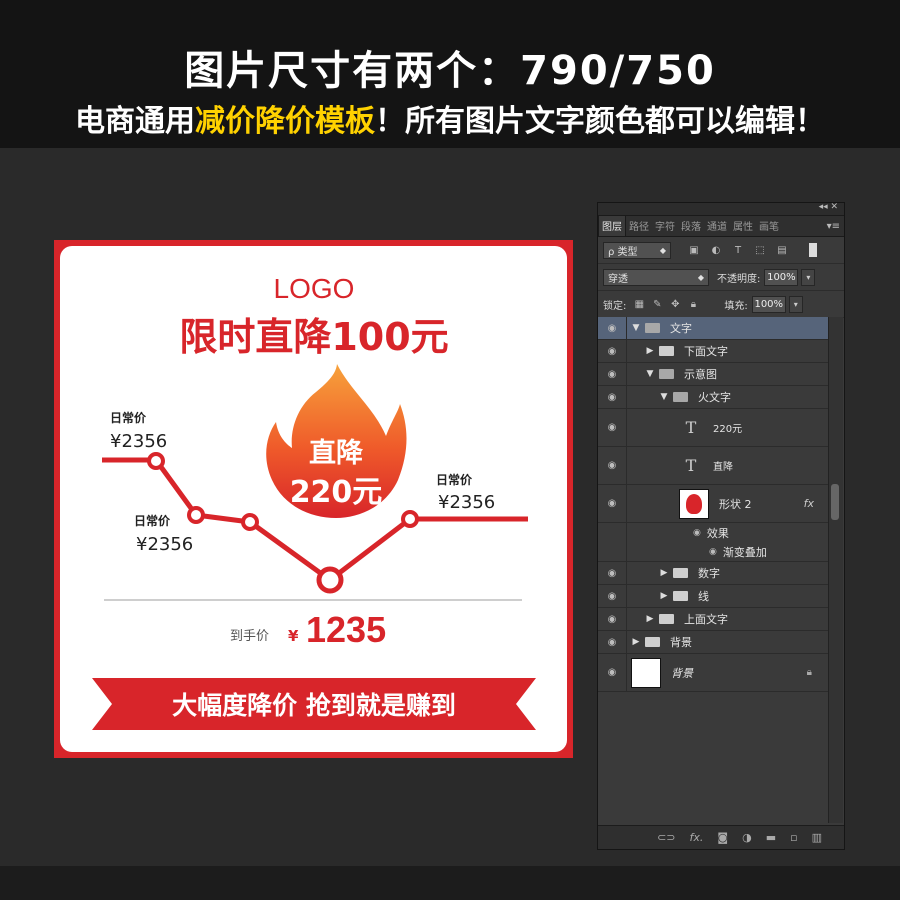 The height and width of the screenshot is (900, 900). What do you see at coordinates (813, 250) in the screenshot?
I see `filter-toggle-icon` at bounding box center [813, 250].